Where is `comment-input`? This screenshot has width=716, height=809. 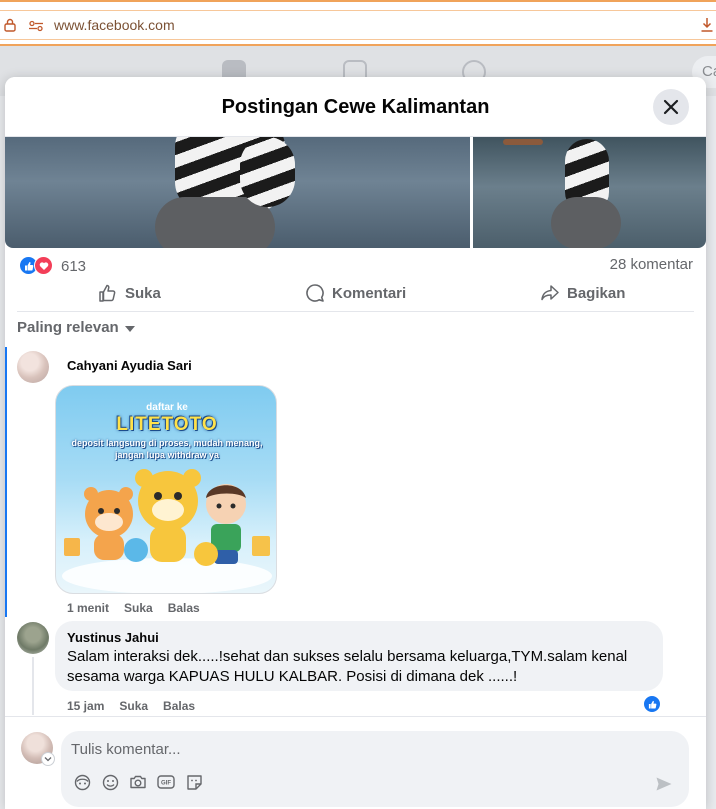
comment-input is located at coordinates (371, 749).